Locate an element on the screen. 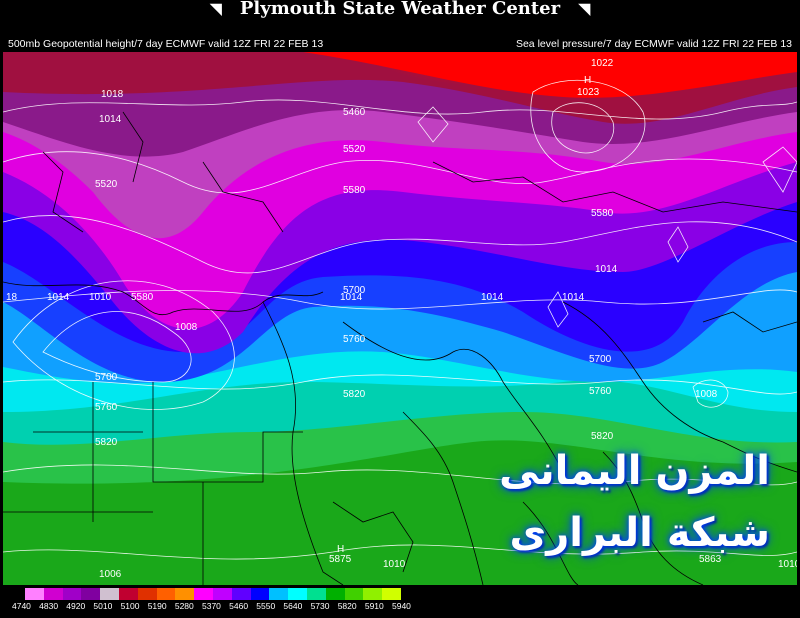 The width and height of the screenshot is (800, 618). map-label: 1006 is located at coordinates (110, 574).